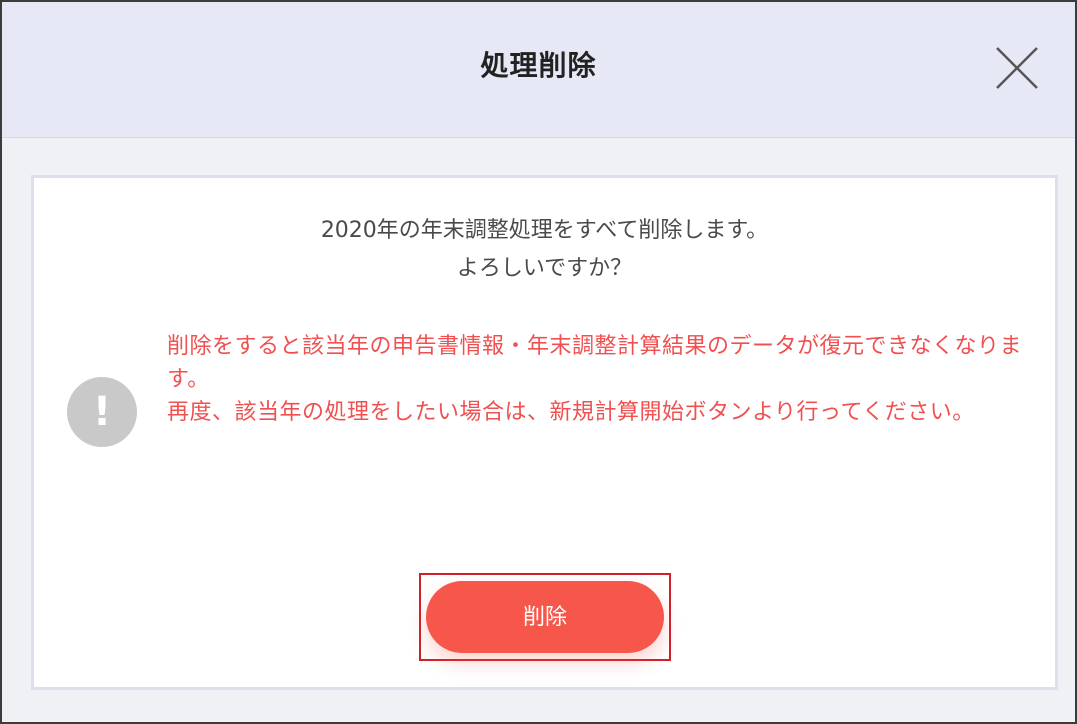  I want to click on confirm-message-line1: 2020年の年末調整処理をすべて削除します。, so click(544, 230).